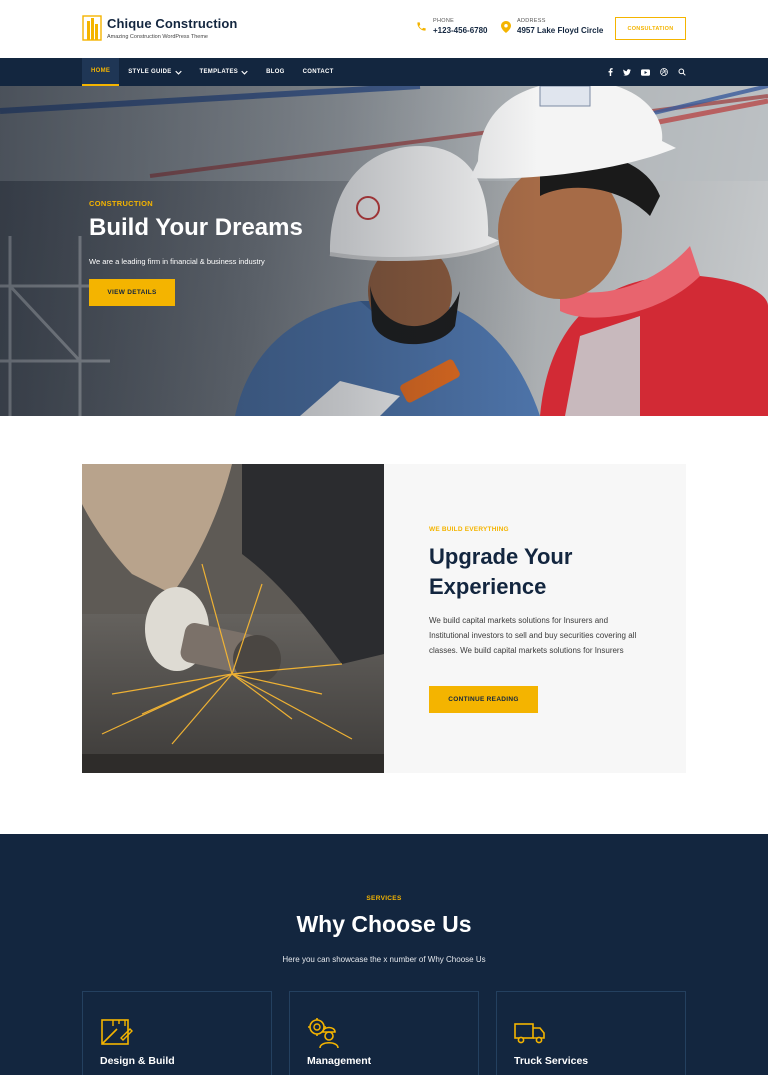  I want to click on about-grinder-image, so click(233, 618).